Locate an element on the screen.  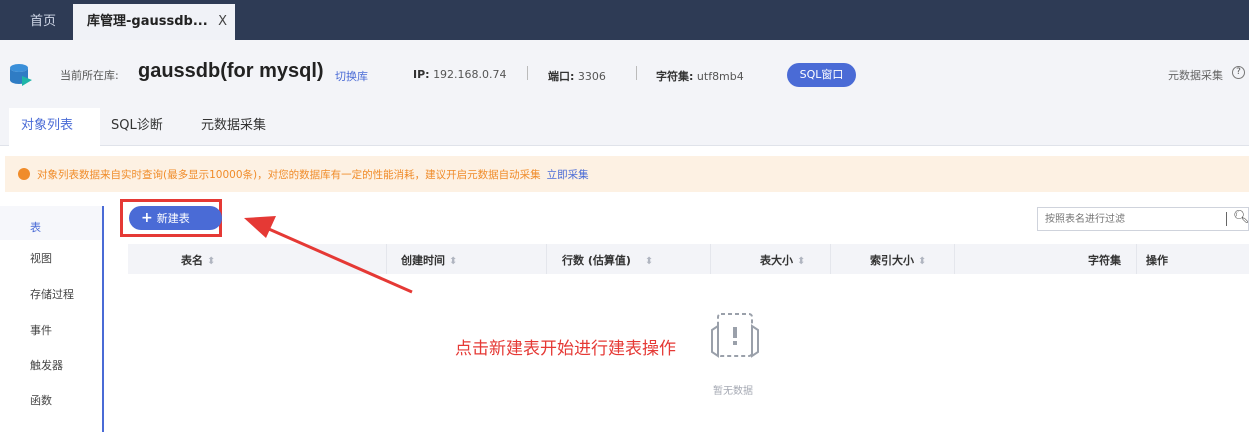
table-header: 表名 ⬍ 创建时间 ⬍ 行数 (估算值) ⬍ 表大小 ⬍ 索引大小 ⬍ 字符集 操作 is located at coordinates (688, 259).